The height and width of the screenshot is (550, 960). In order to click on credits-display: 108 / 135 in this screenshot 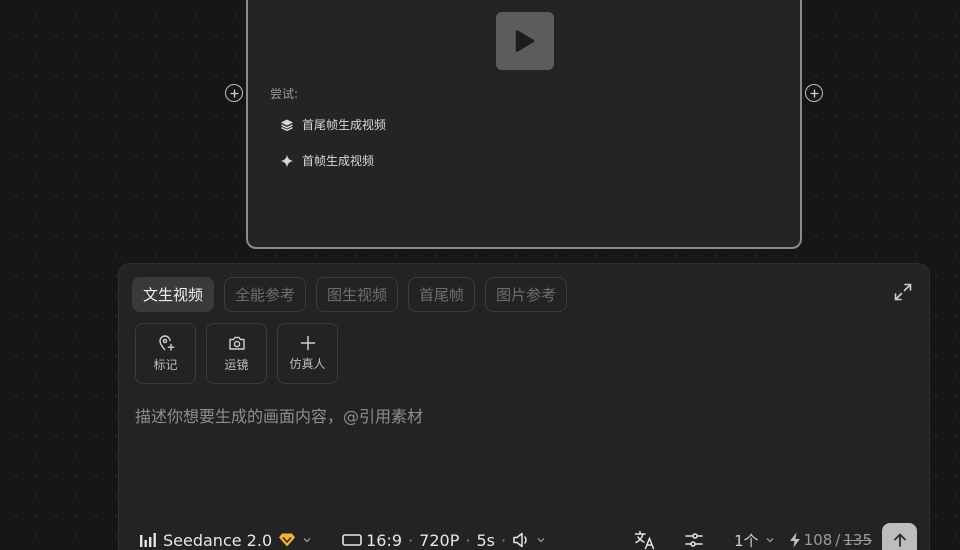, I will do `click(830, 540)`.